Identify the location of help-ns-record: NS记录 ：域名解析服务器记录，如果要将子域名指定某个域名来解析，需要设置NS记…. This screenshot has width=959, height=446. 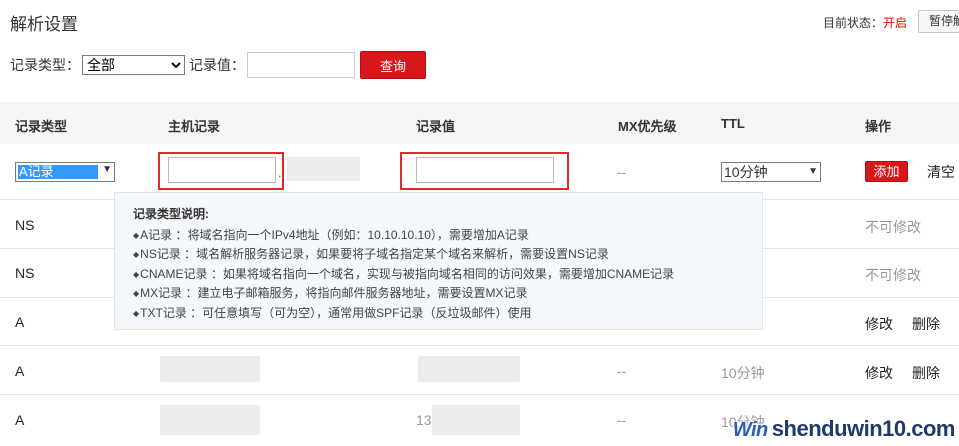
(447, 255).